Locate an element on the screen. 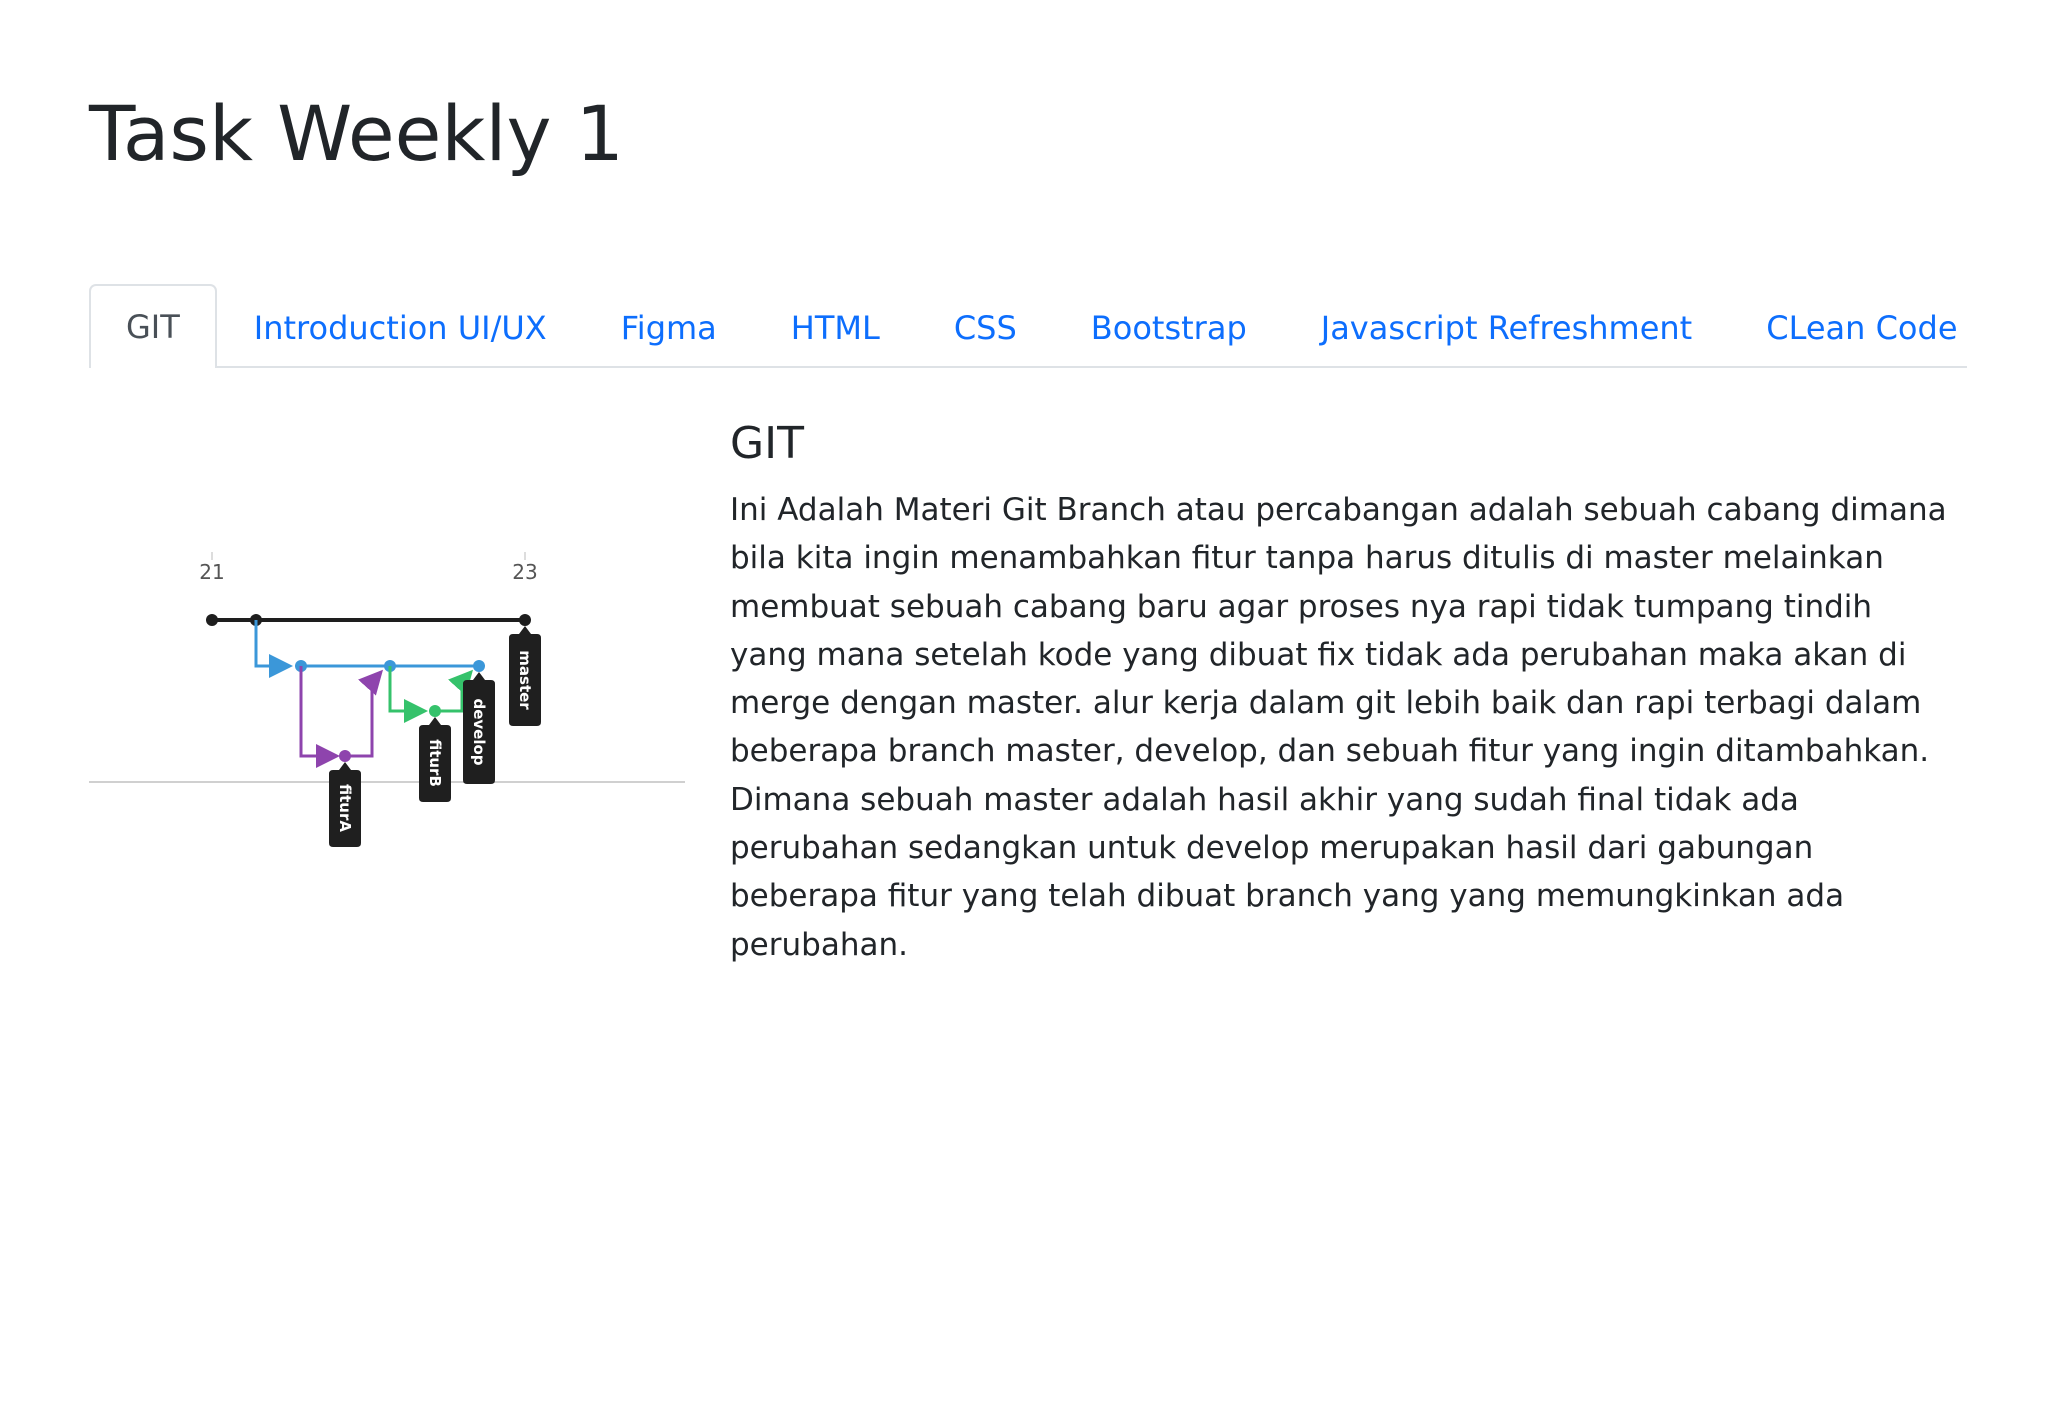 This screenshot has width=2048, height=1426. master-branch-tag: master is located at coordinates (525, 676).